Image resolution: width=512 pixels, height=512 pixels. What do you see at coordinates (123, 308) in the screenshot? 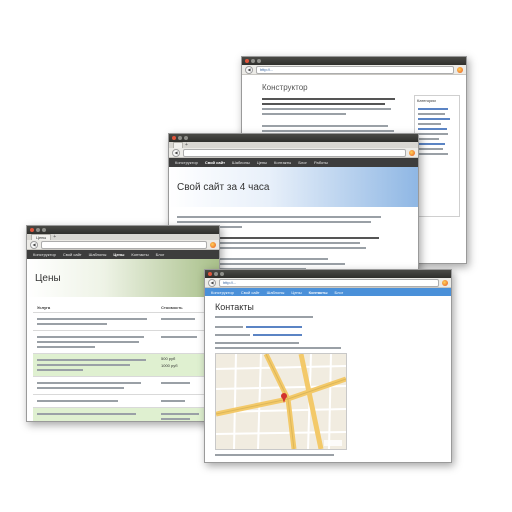
I see `table-header-row: Услуга Стоимость` at bounding box center [123, 308].